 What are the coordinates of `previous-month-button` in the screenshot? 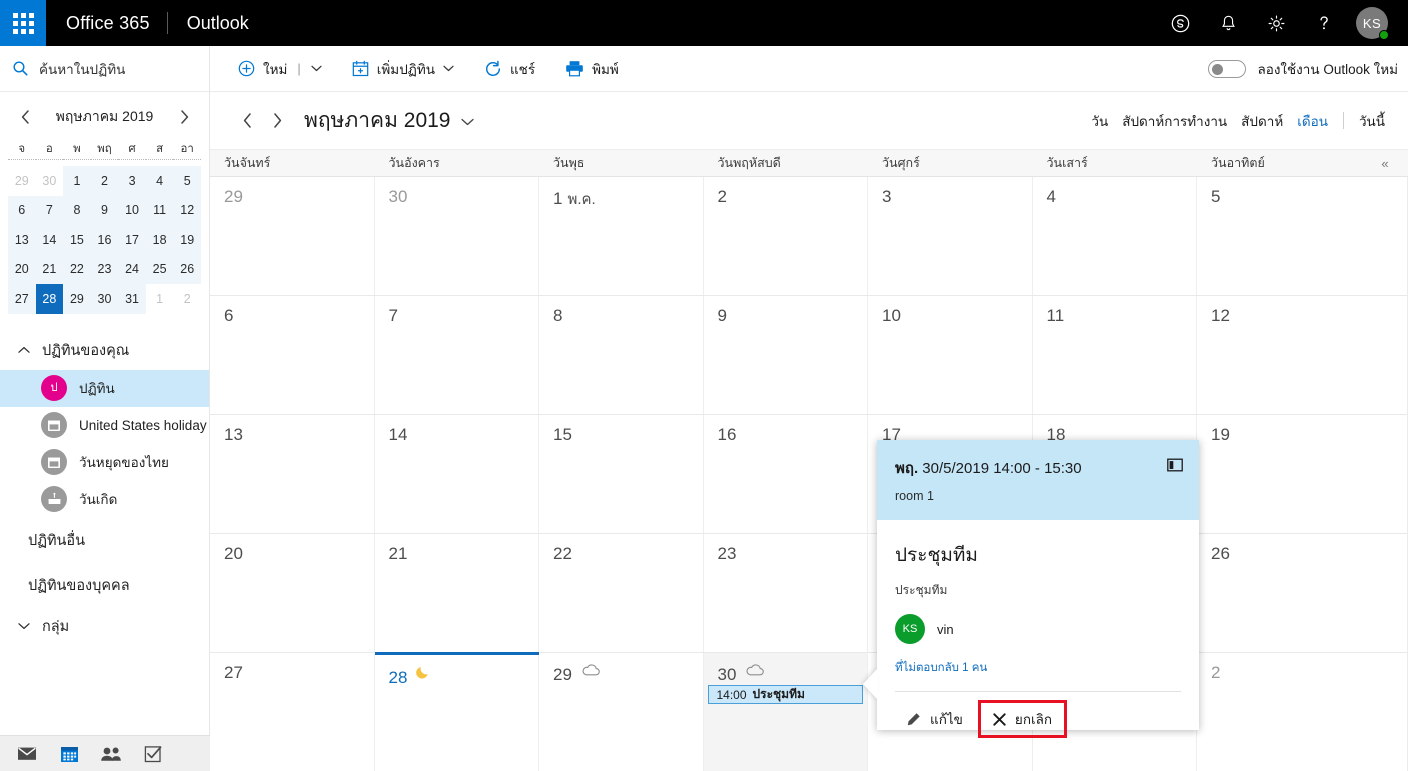 It's located at (247, 121).